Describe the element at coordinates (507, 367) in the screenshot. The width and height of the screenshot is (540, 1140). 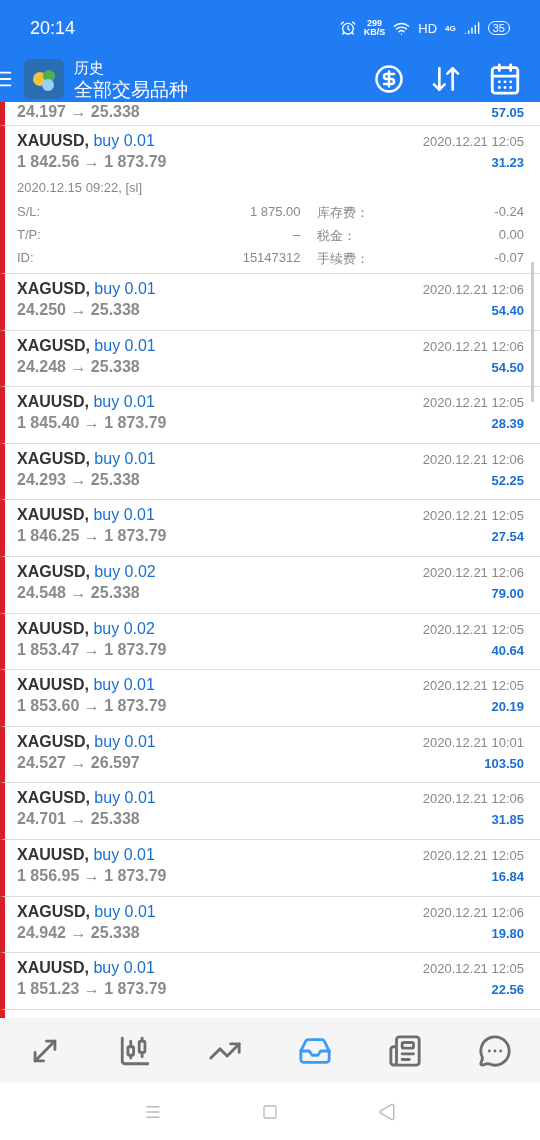
I see `profit: 54.50` at that location.